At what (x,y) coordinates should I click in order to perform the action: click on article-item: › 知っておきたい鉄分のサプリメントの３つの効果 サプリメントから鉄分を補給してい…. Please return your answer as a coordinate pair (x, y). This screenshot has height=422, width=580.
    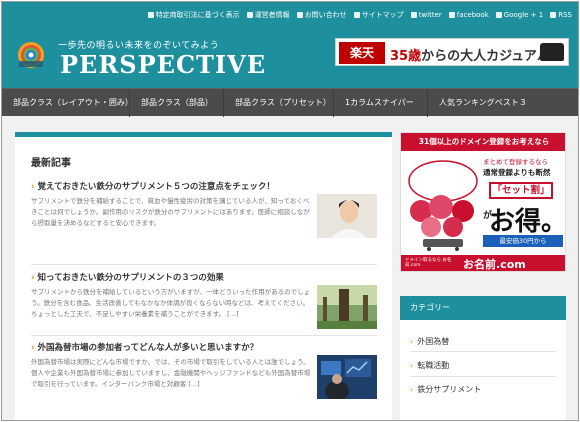
    Looking at the image, I should click on (204, 300).